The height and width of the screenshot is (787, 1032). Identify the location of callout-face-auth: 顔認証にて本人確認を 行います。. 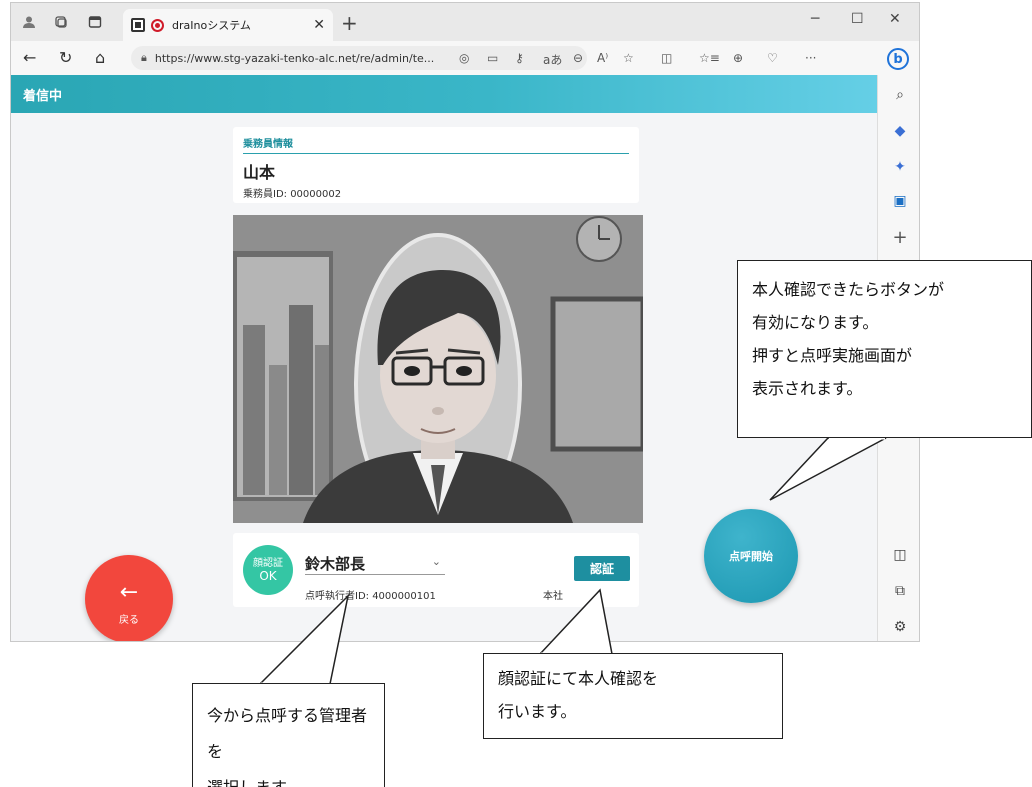
(633, 696).